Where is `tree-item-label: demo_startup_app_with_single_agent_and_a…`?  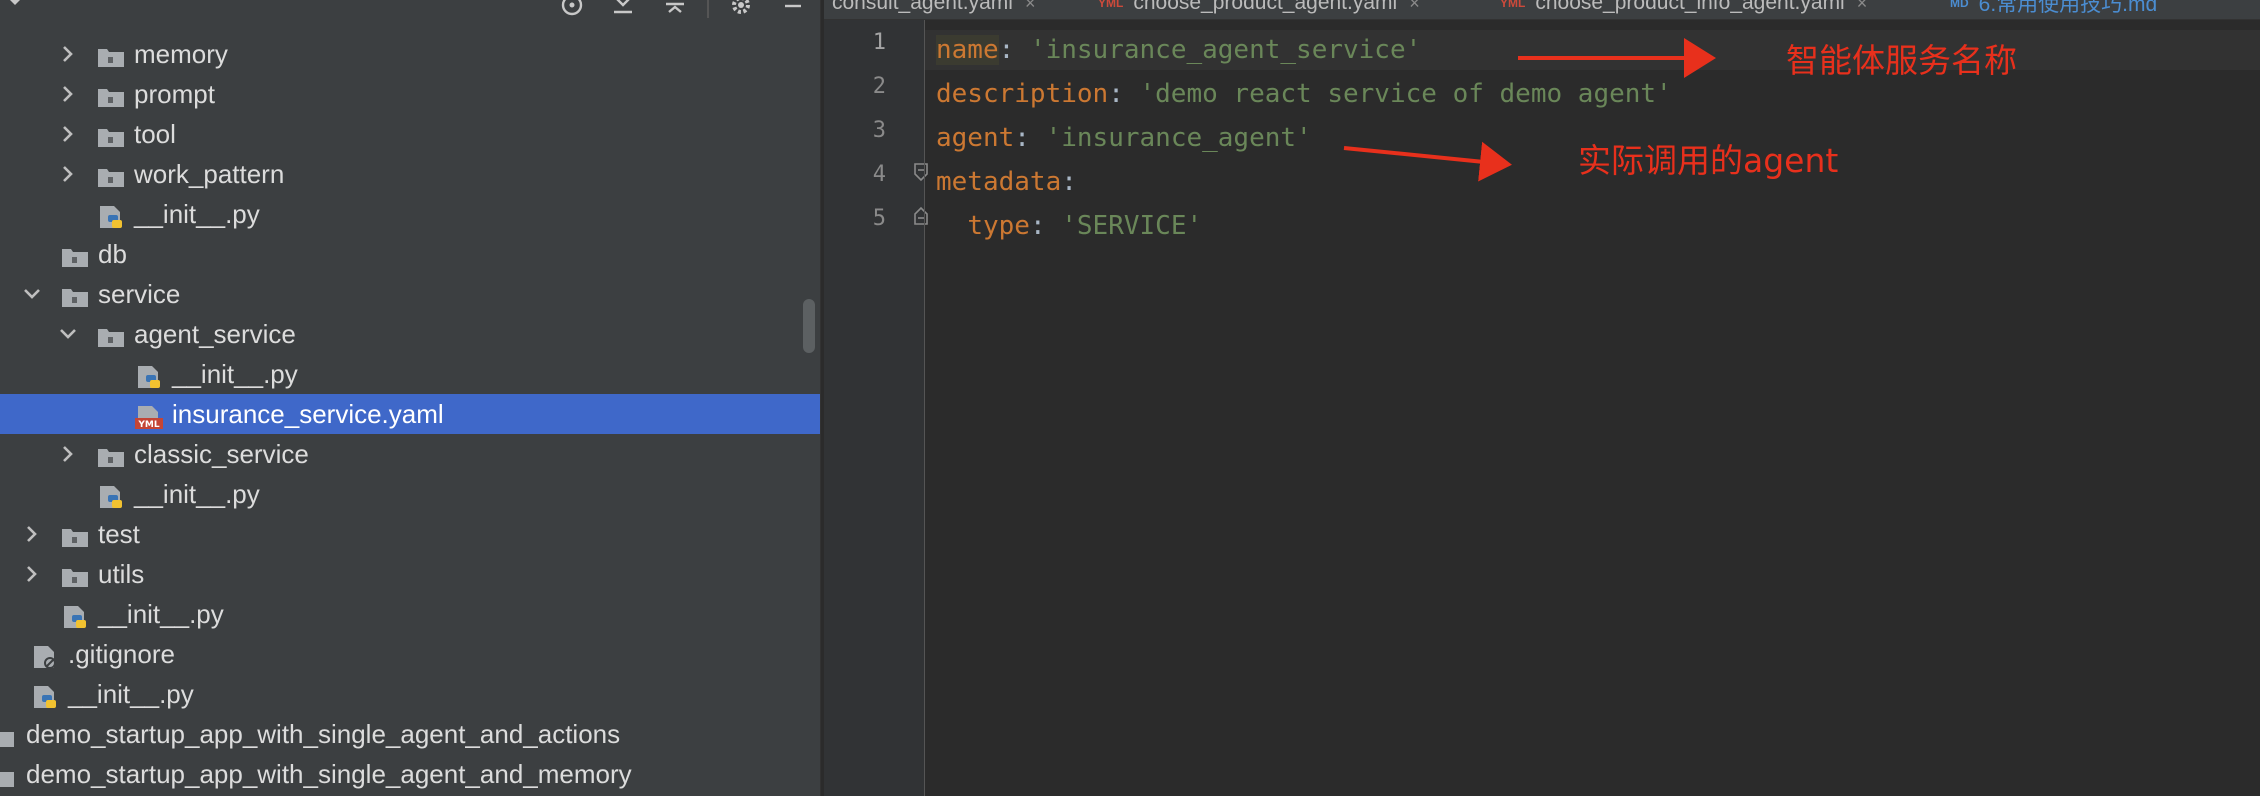 tree-item-label: demo_startup_app_with_single_agent_and_a… is located at coordinates (323, 734).